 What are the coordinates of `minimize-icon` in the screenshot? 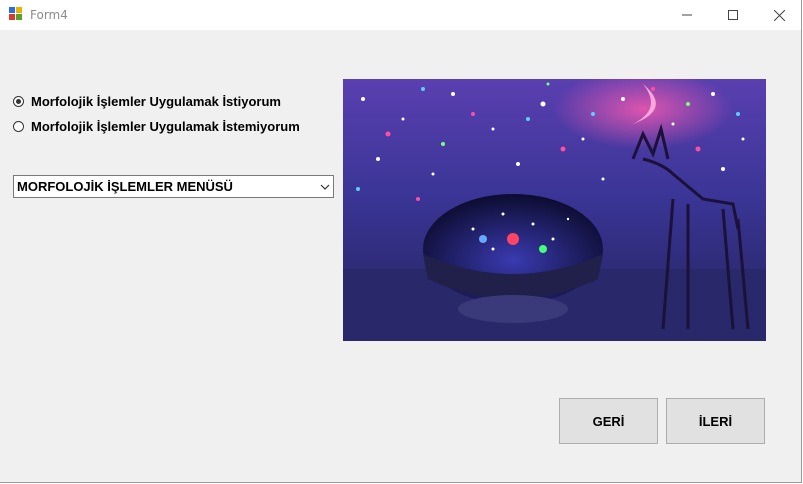 It's located at (687, 15).